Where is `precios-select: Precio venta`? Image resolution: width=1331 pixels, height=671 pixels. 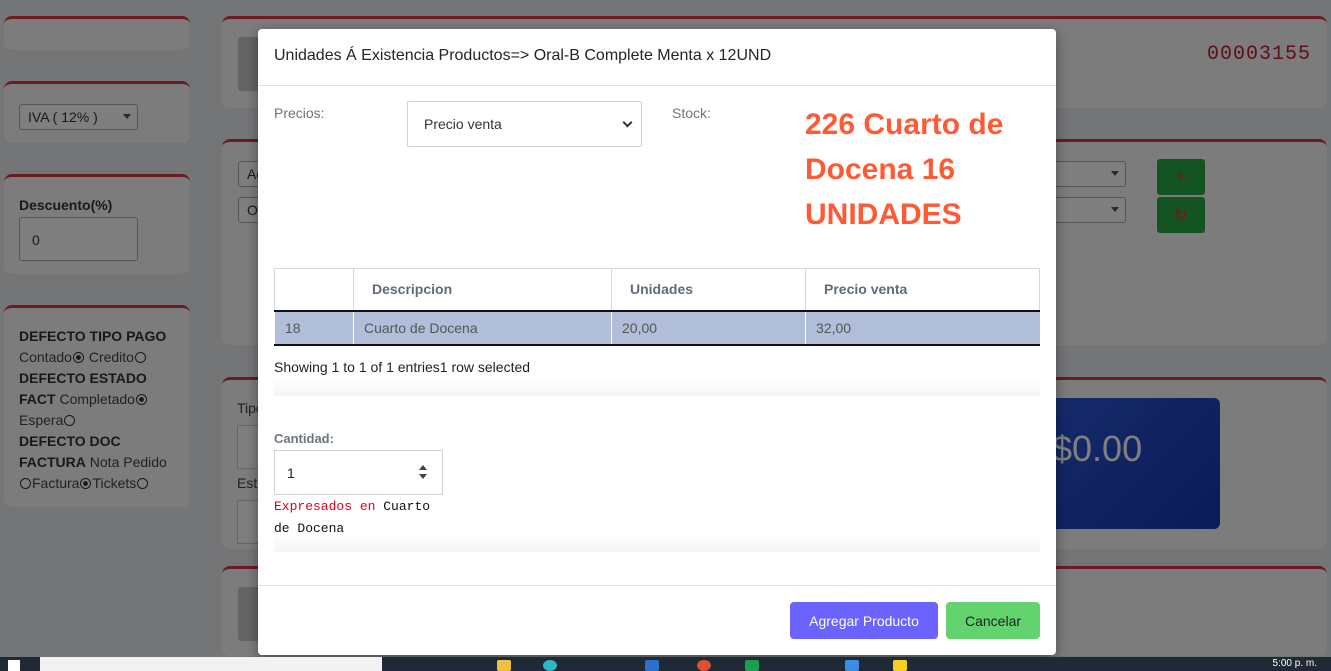 precios-select: Precio venta is located at coordinates (524, 124).